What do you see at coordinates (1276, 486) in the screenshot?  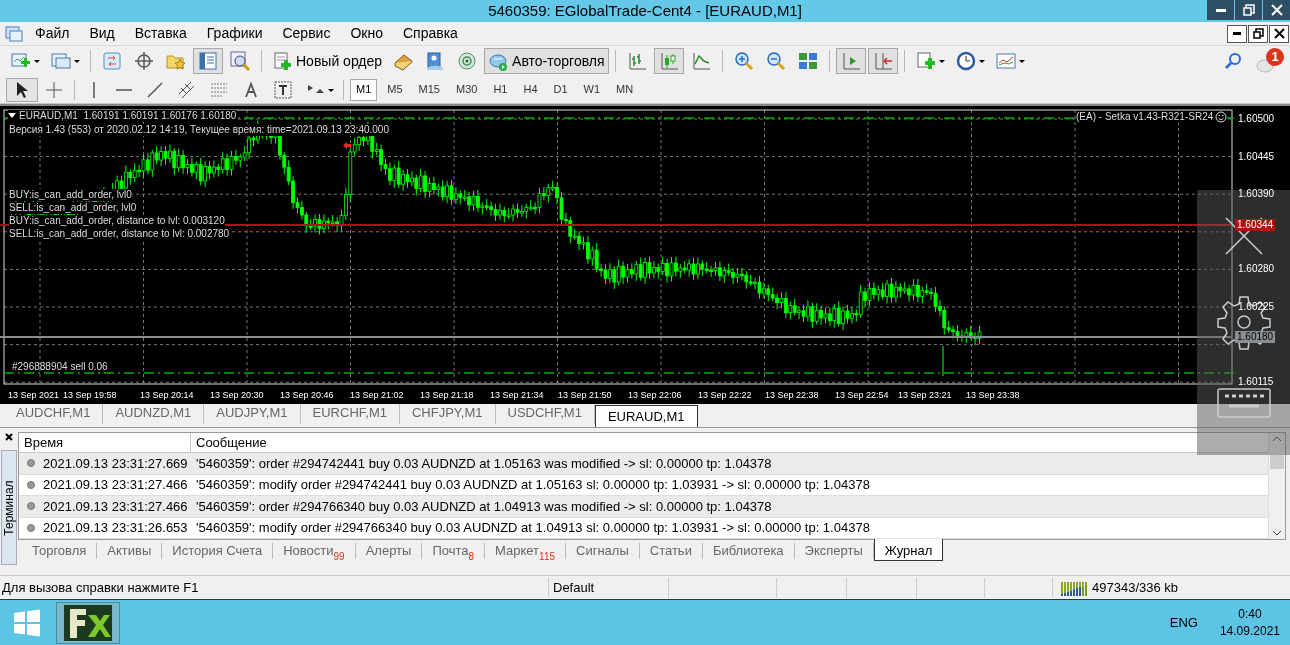 I see `scrollbar` at bounding box center [1276, 486].